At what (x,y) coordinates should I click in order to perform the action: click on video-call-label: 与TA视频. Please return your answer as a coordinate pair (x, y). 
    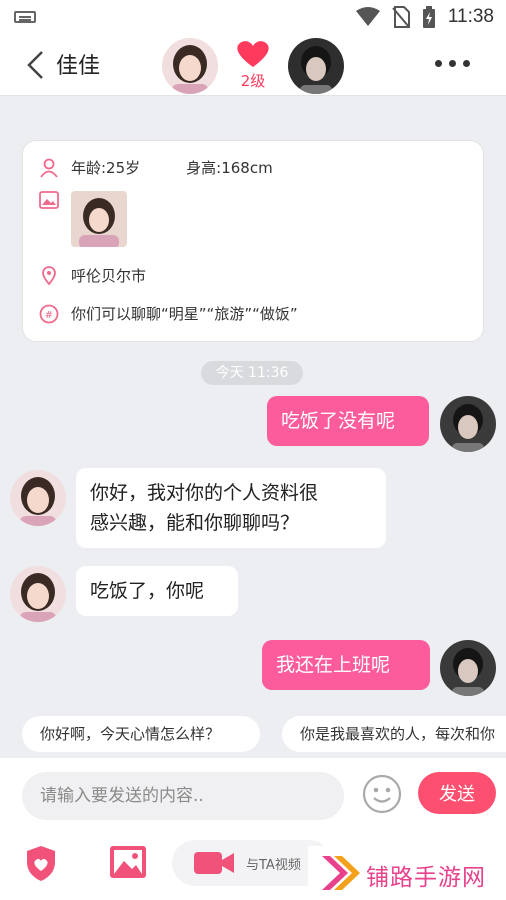
    Looking at the image, I should click on (273, 865).